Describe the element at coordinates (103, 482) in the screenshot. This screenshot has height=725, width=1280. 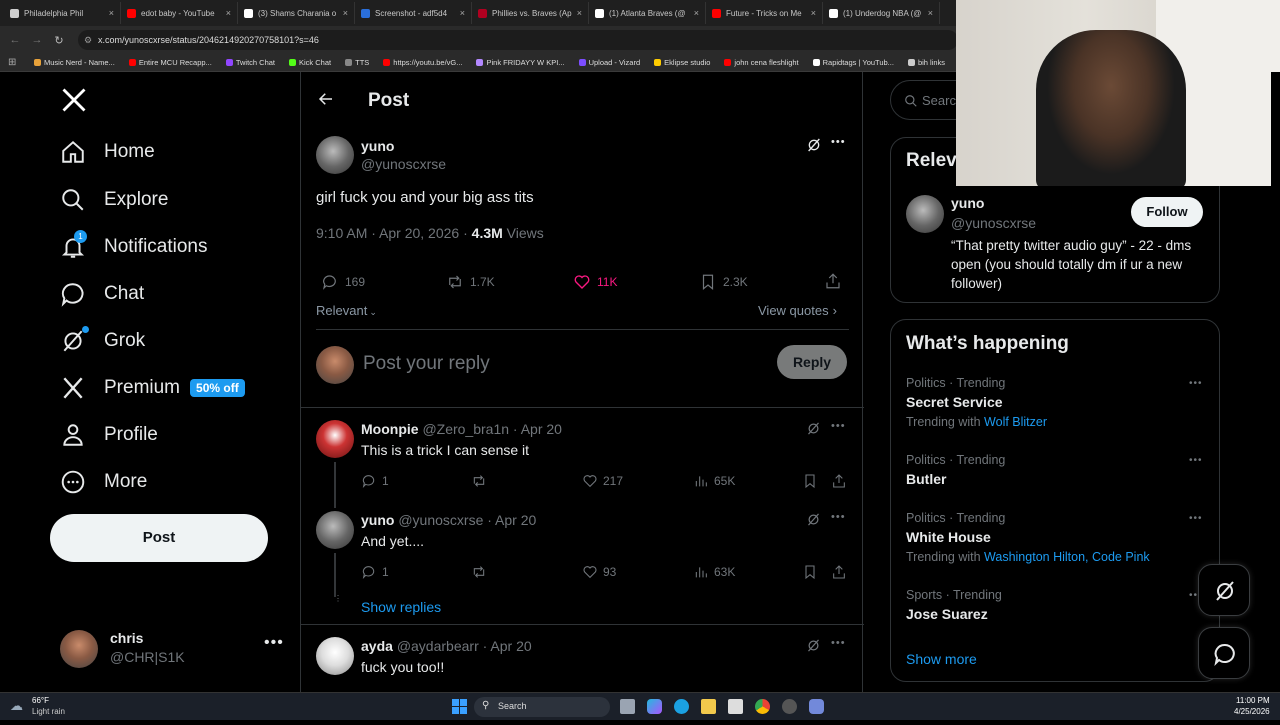
I see `nav-more: More` at that location.